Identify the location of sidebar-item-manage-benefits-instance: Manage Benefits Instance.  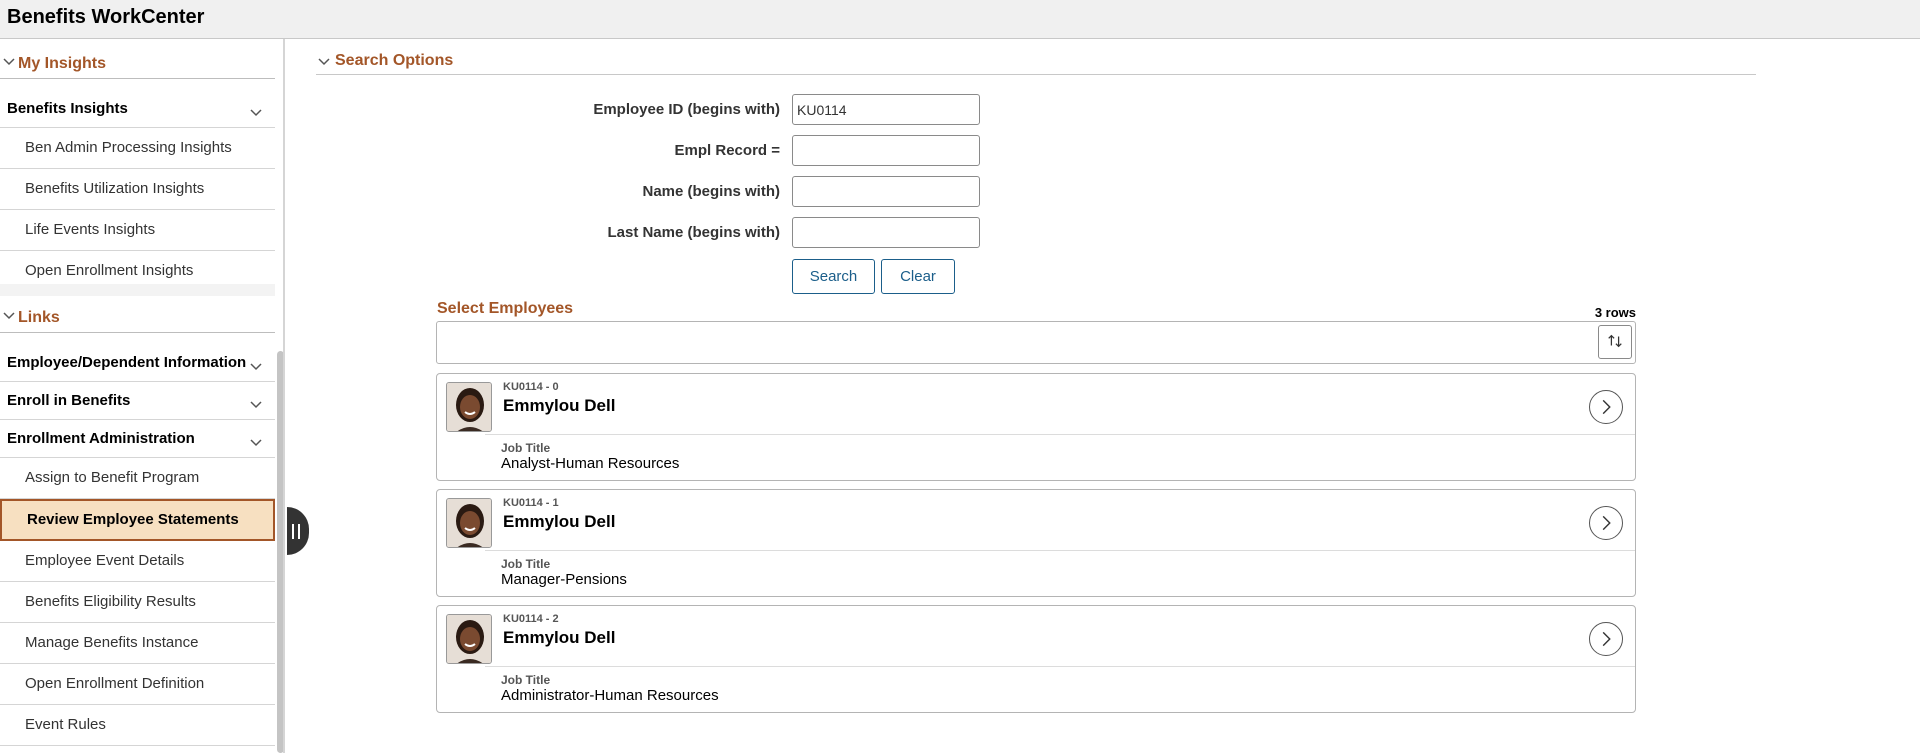
(137, 643).